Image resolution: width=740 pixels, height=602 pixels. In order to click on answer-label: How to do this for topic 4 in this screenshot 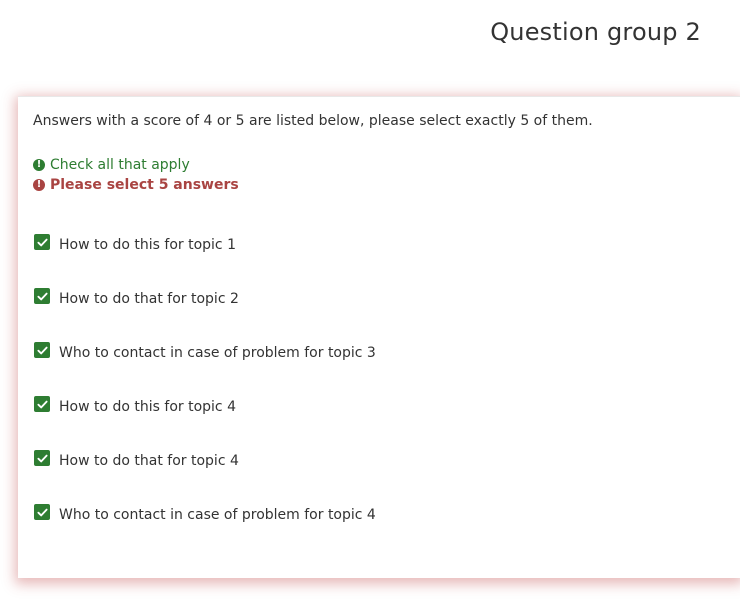, I will do `click(147, 407)`.